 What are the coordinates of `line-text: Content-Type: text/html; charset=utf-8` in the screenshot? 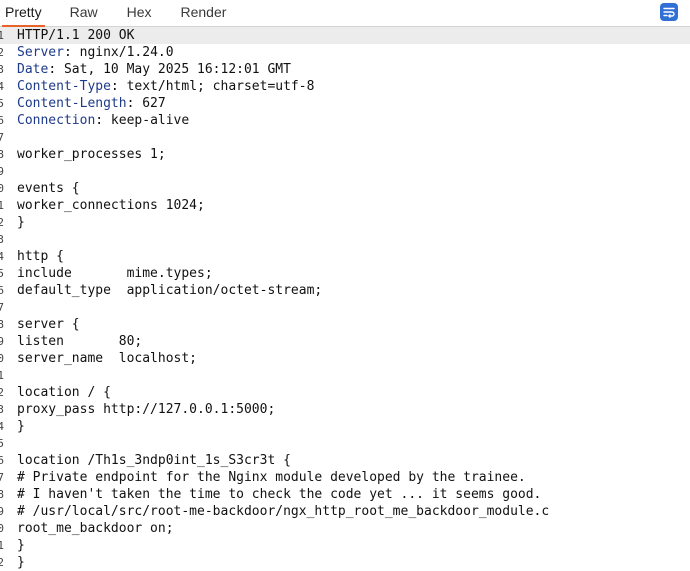 It's located at (165, 86).